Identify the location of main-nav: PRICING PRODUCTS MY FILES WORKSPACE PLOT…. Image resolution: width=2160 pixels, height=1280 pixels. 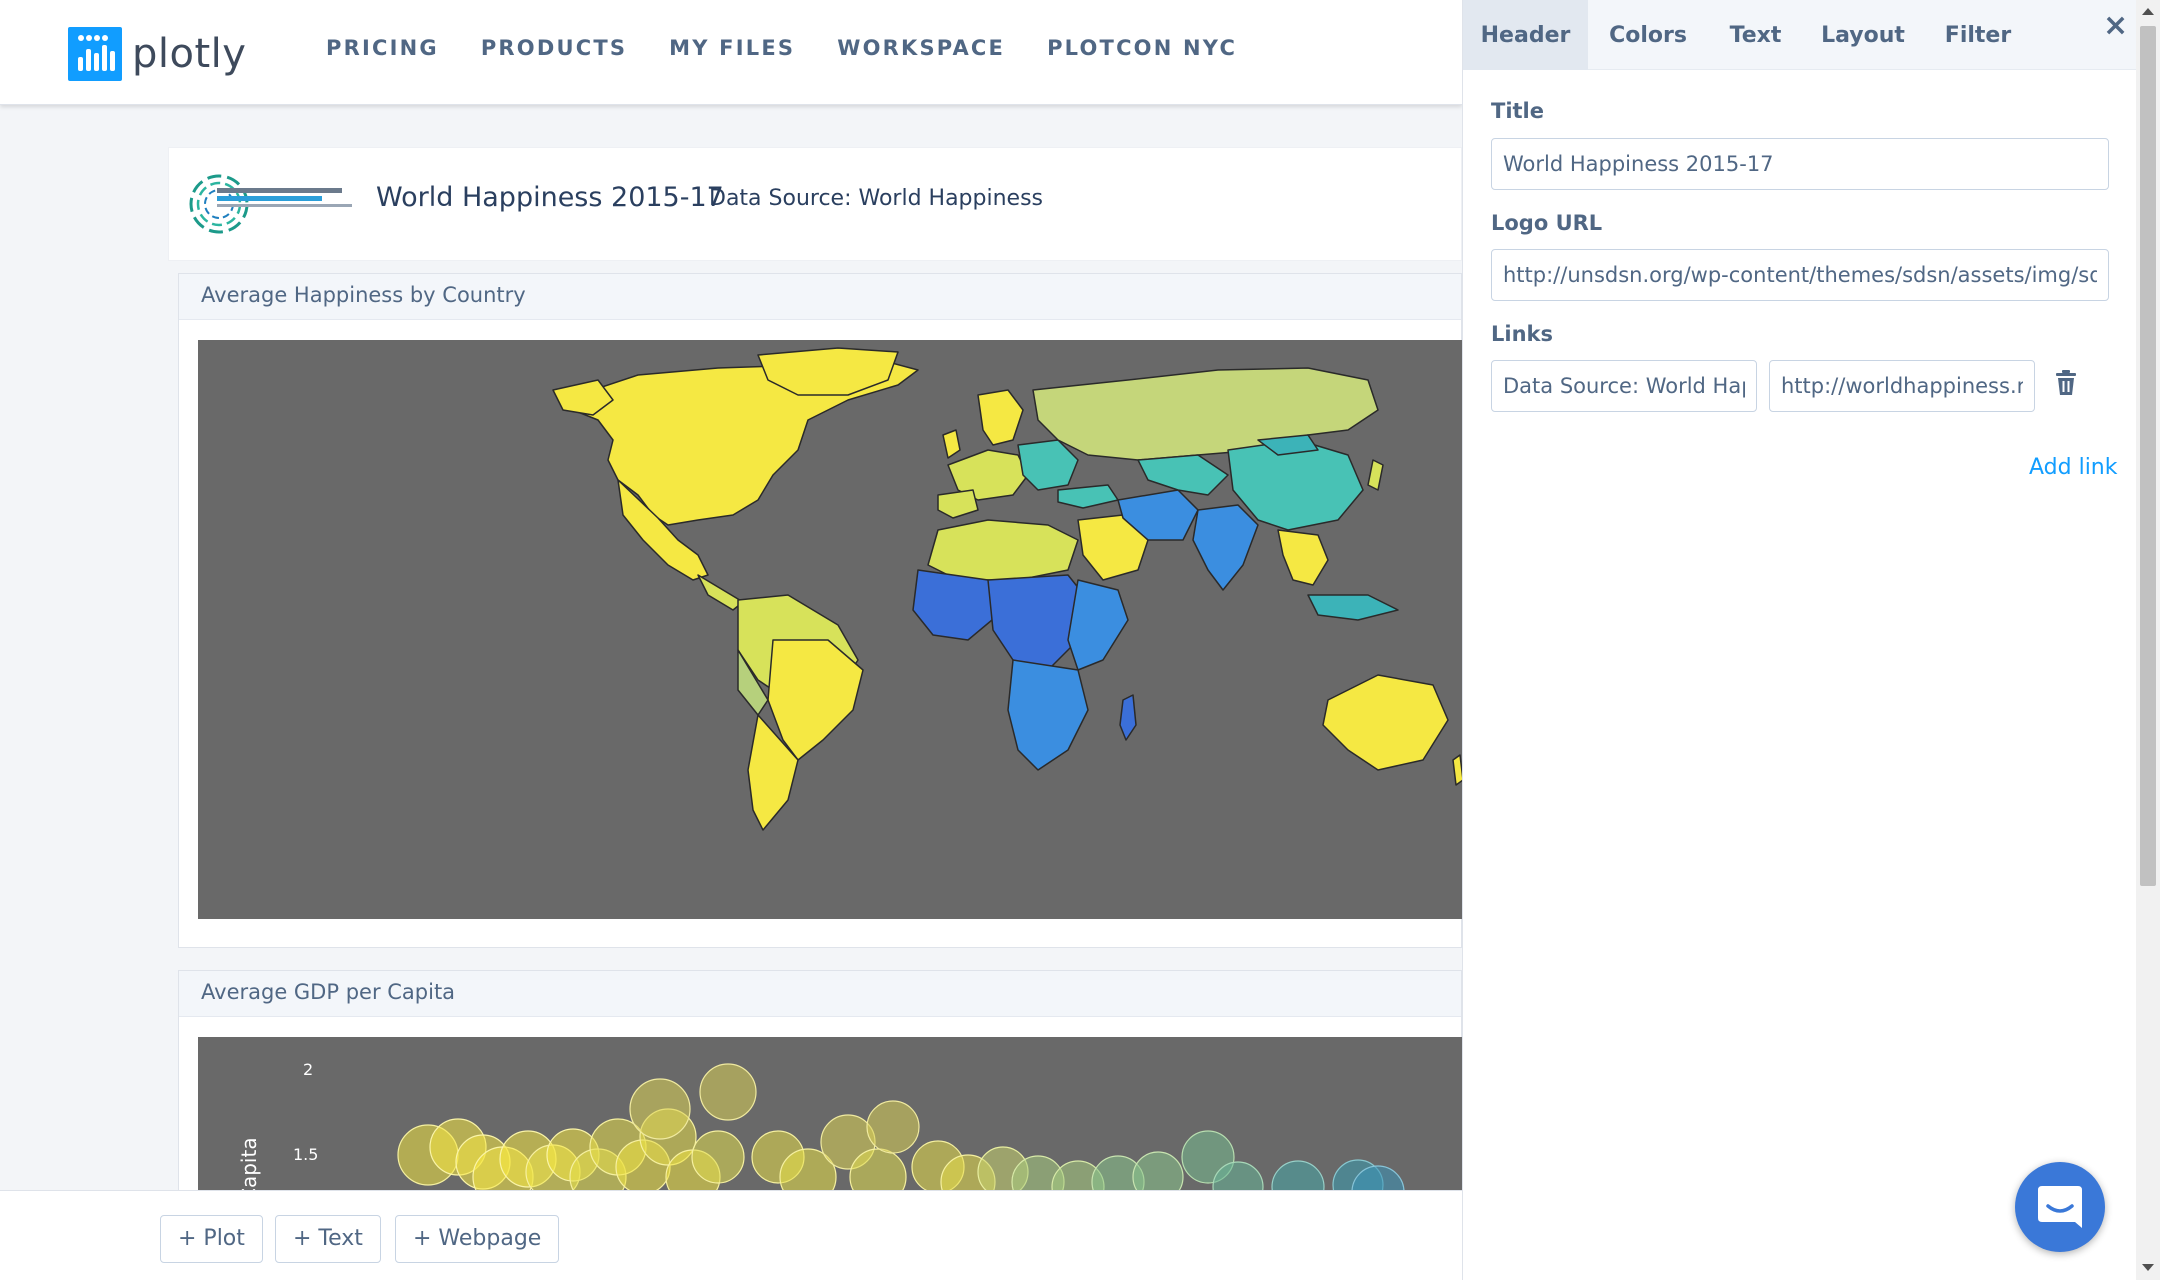
(781, 48).